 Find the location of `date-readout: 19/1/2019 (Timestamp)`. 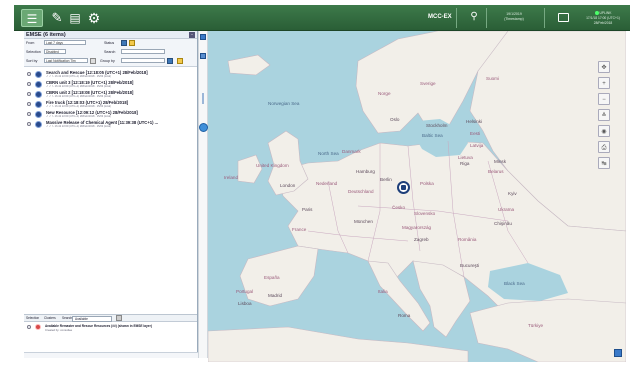

date-readout: 19/1/2019 (Timestamp) is located at coordinates (514, 17).